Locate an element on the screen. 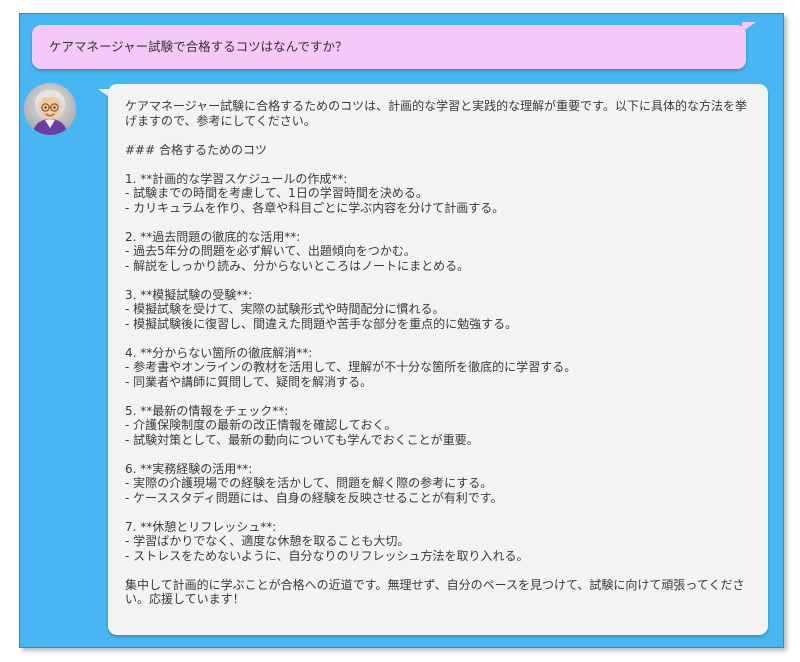 The height and width of the screenshot is (662, 800). user-message-bubble: ケアマネージャー試験で合格するコツはなんですか？ is located at coordinates (389, 47).